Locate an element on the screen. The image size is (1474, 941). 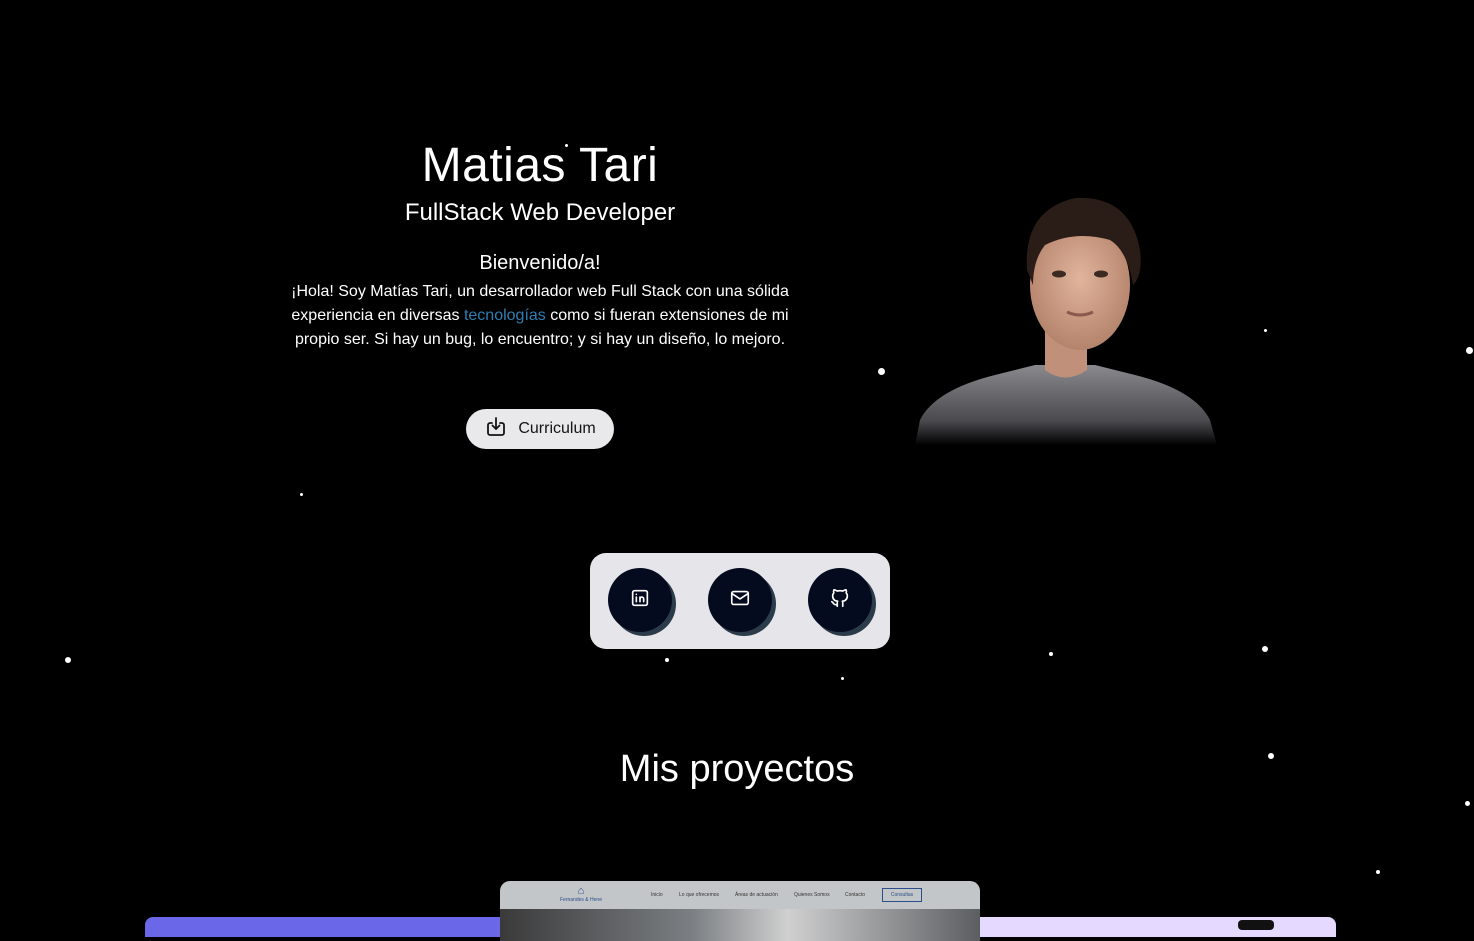
linkedin-icon is located at coordinates (640, 600).